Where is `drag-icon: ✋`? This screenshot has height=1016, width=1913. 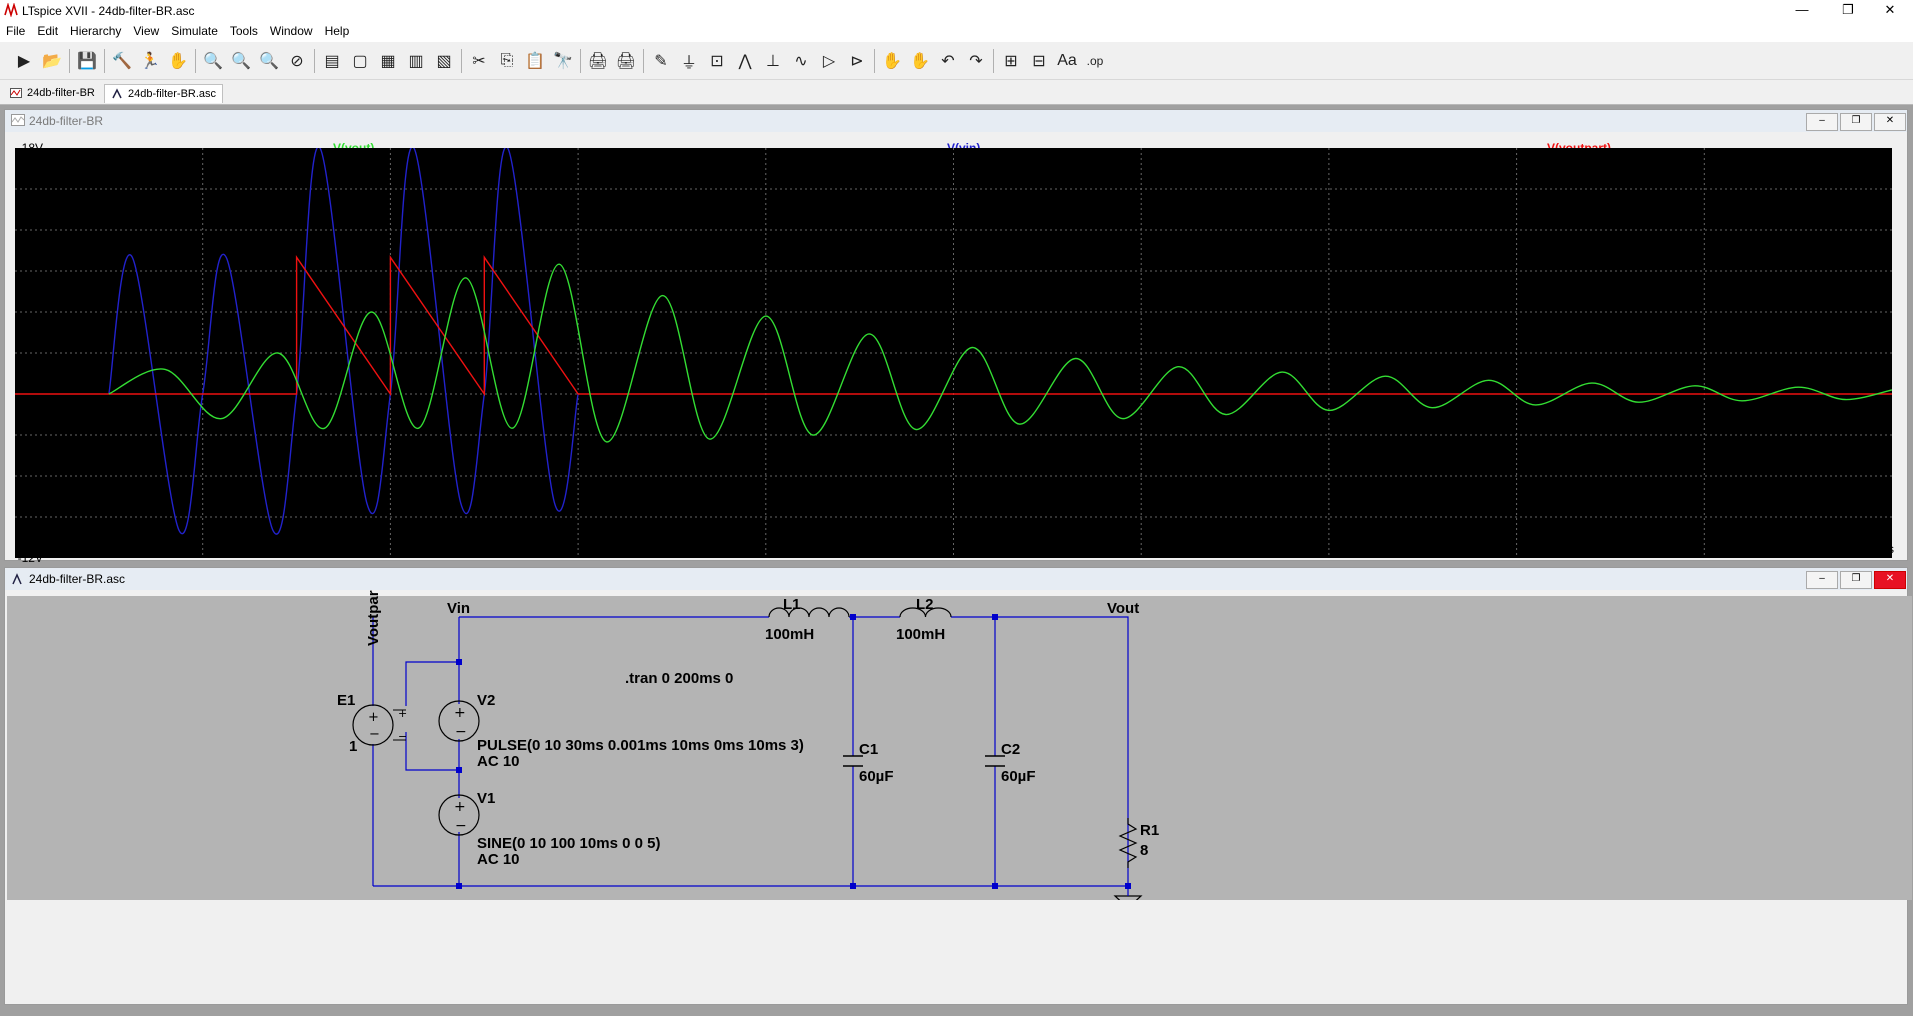 drag-icon: ✋ is located at coordinates (920, 61).